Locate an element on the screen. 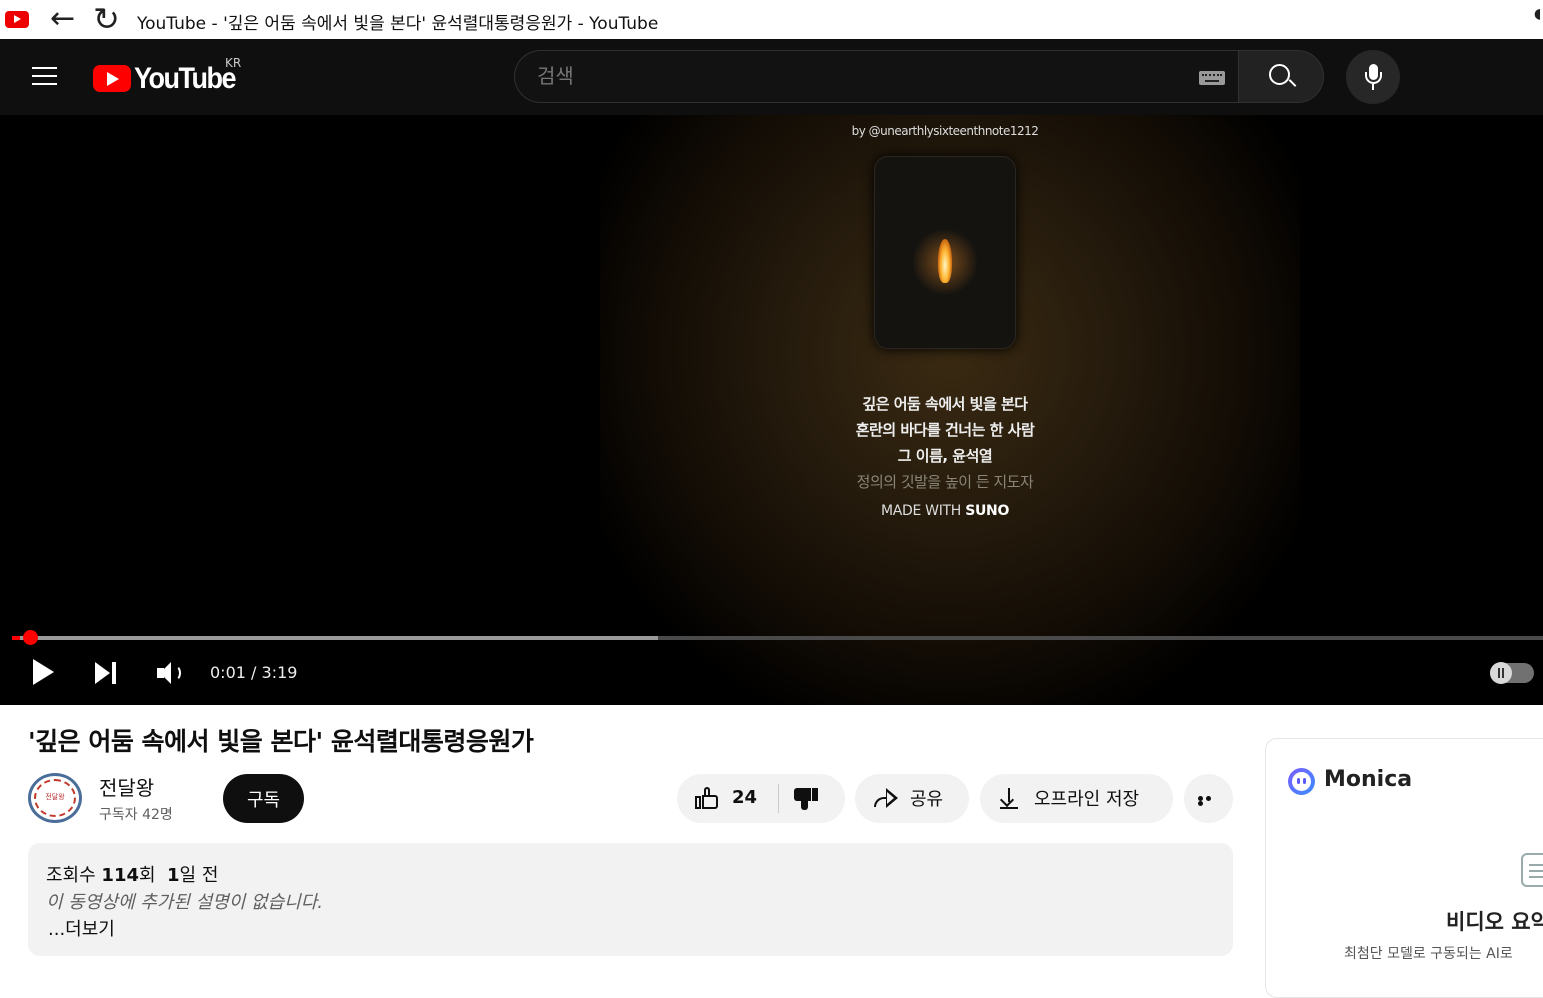  play-icon is located at coordinates (43, 672).